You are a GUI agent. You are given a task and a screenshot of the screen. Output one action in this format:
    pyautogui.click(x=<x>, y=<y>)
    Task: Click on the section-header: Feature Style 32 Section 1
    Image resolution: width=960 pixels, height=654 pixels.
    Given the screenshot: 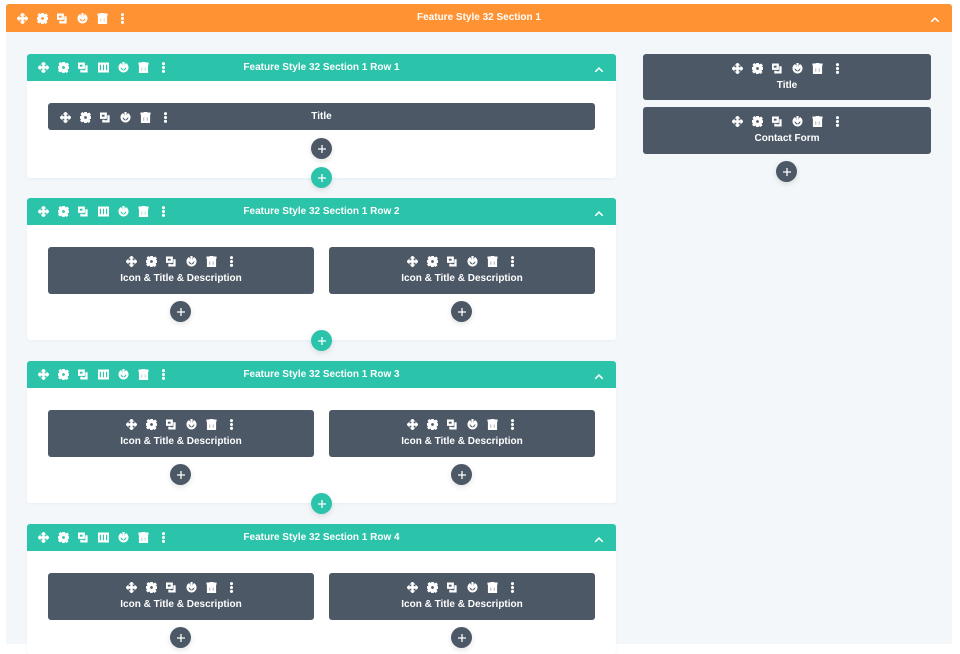 What is the action you would take?
    pyautogui.click(x=479, y=18)
    